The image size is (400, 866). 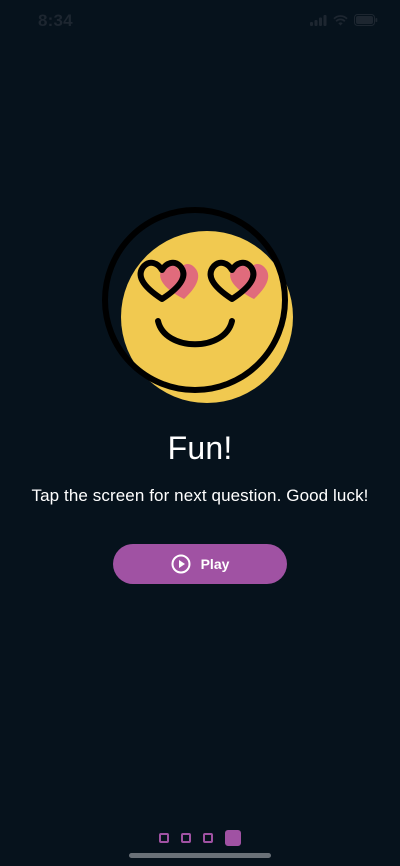 I want to click on page-dot-active, so click(x=233, y=838).